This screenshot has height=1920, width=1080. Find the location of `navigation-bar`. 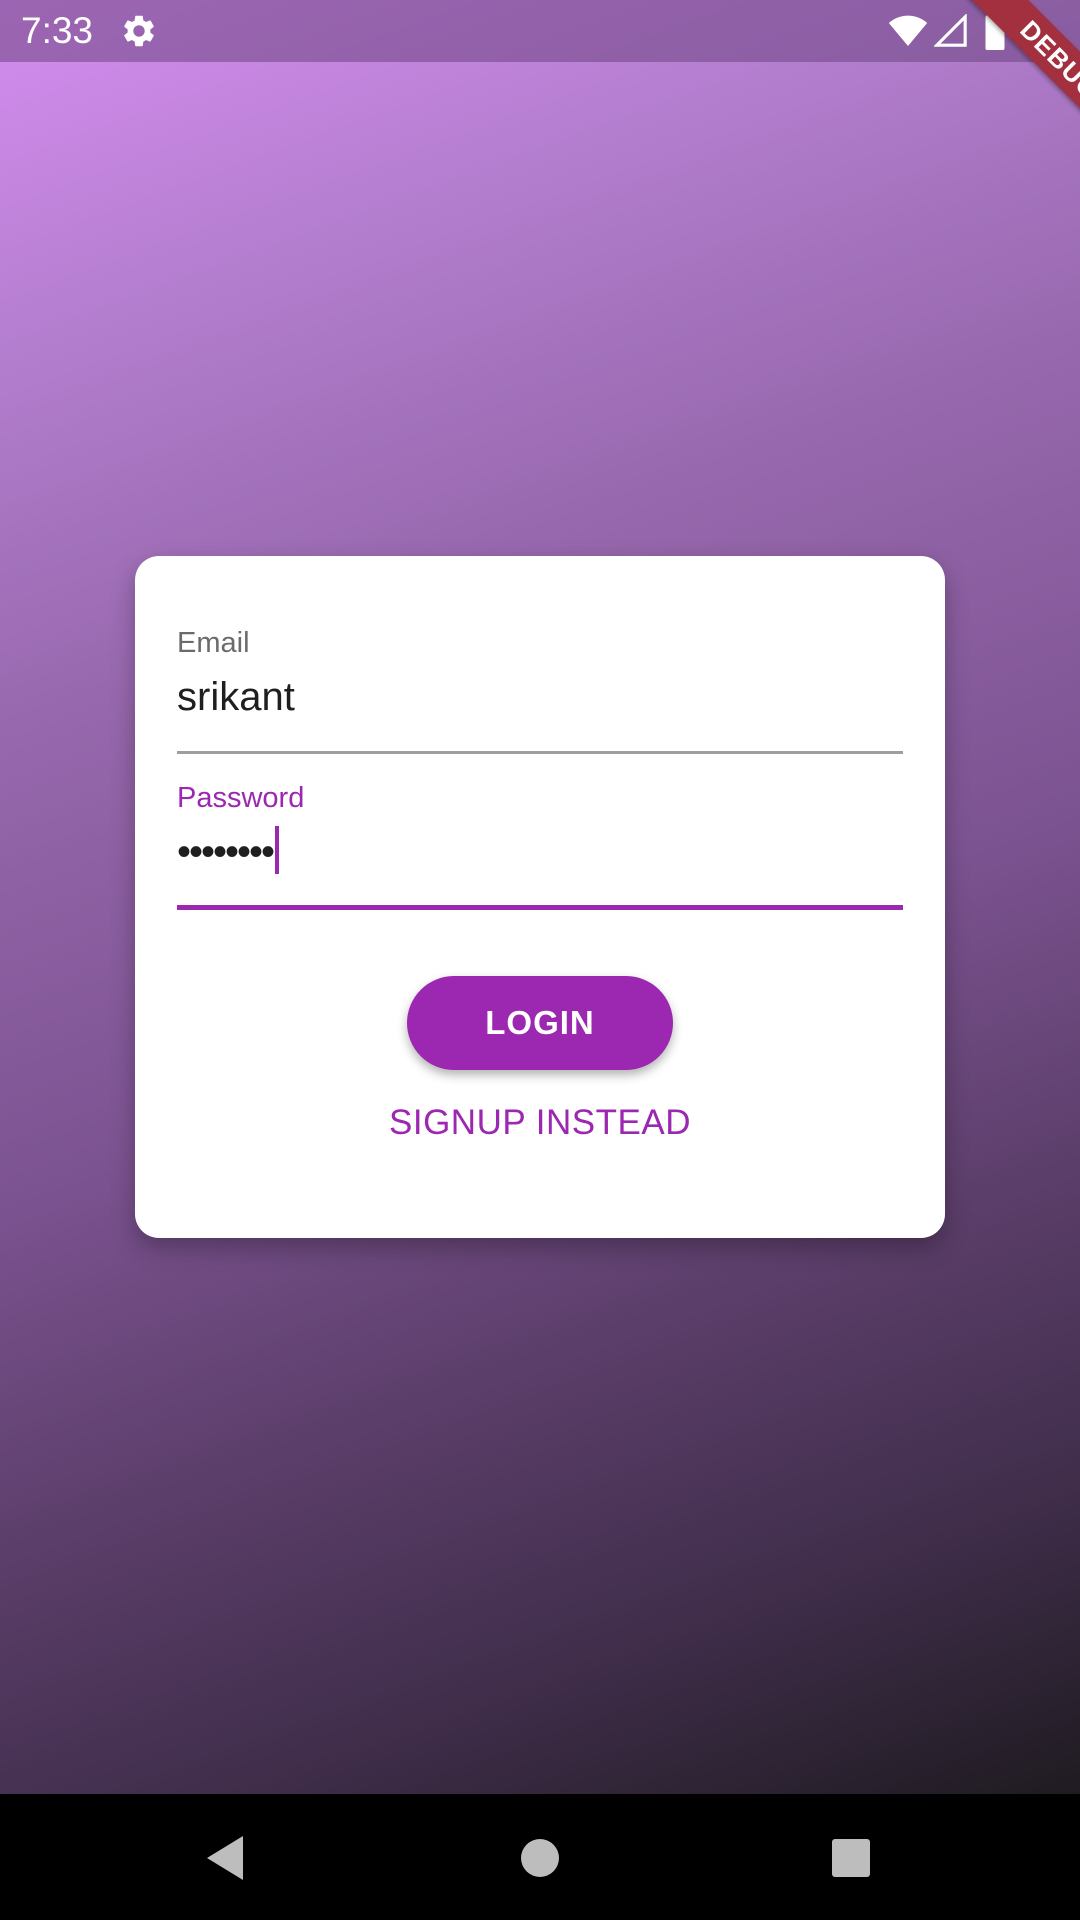

navigation-bar is located at coordinates (540, 1857).